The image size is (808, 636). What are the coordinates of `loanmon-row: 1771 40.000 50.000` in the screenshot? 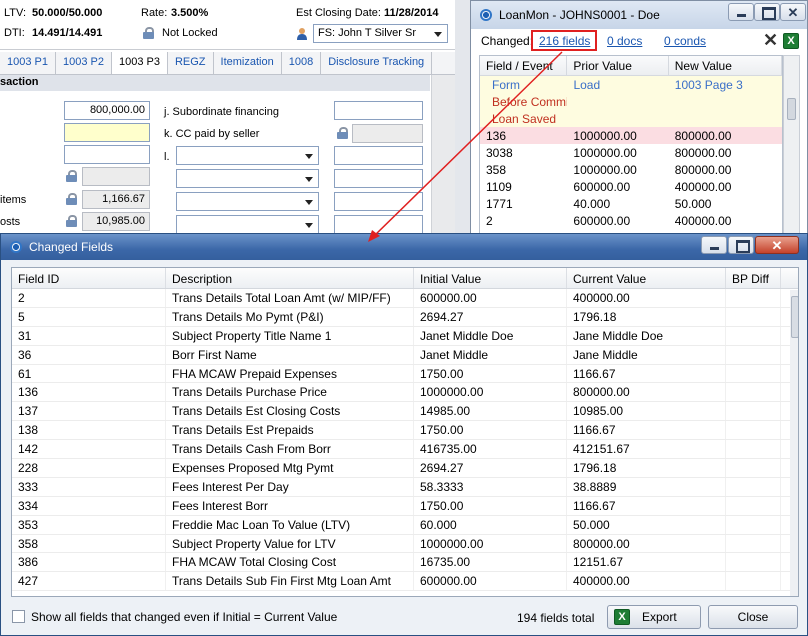 It's located at (631, 203).